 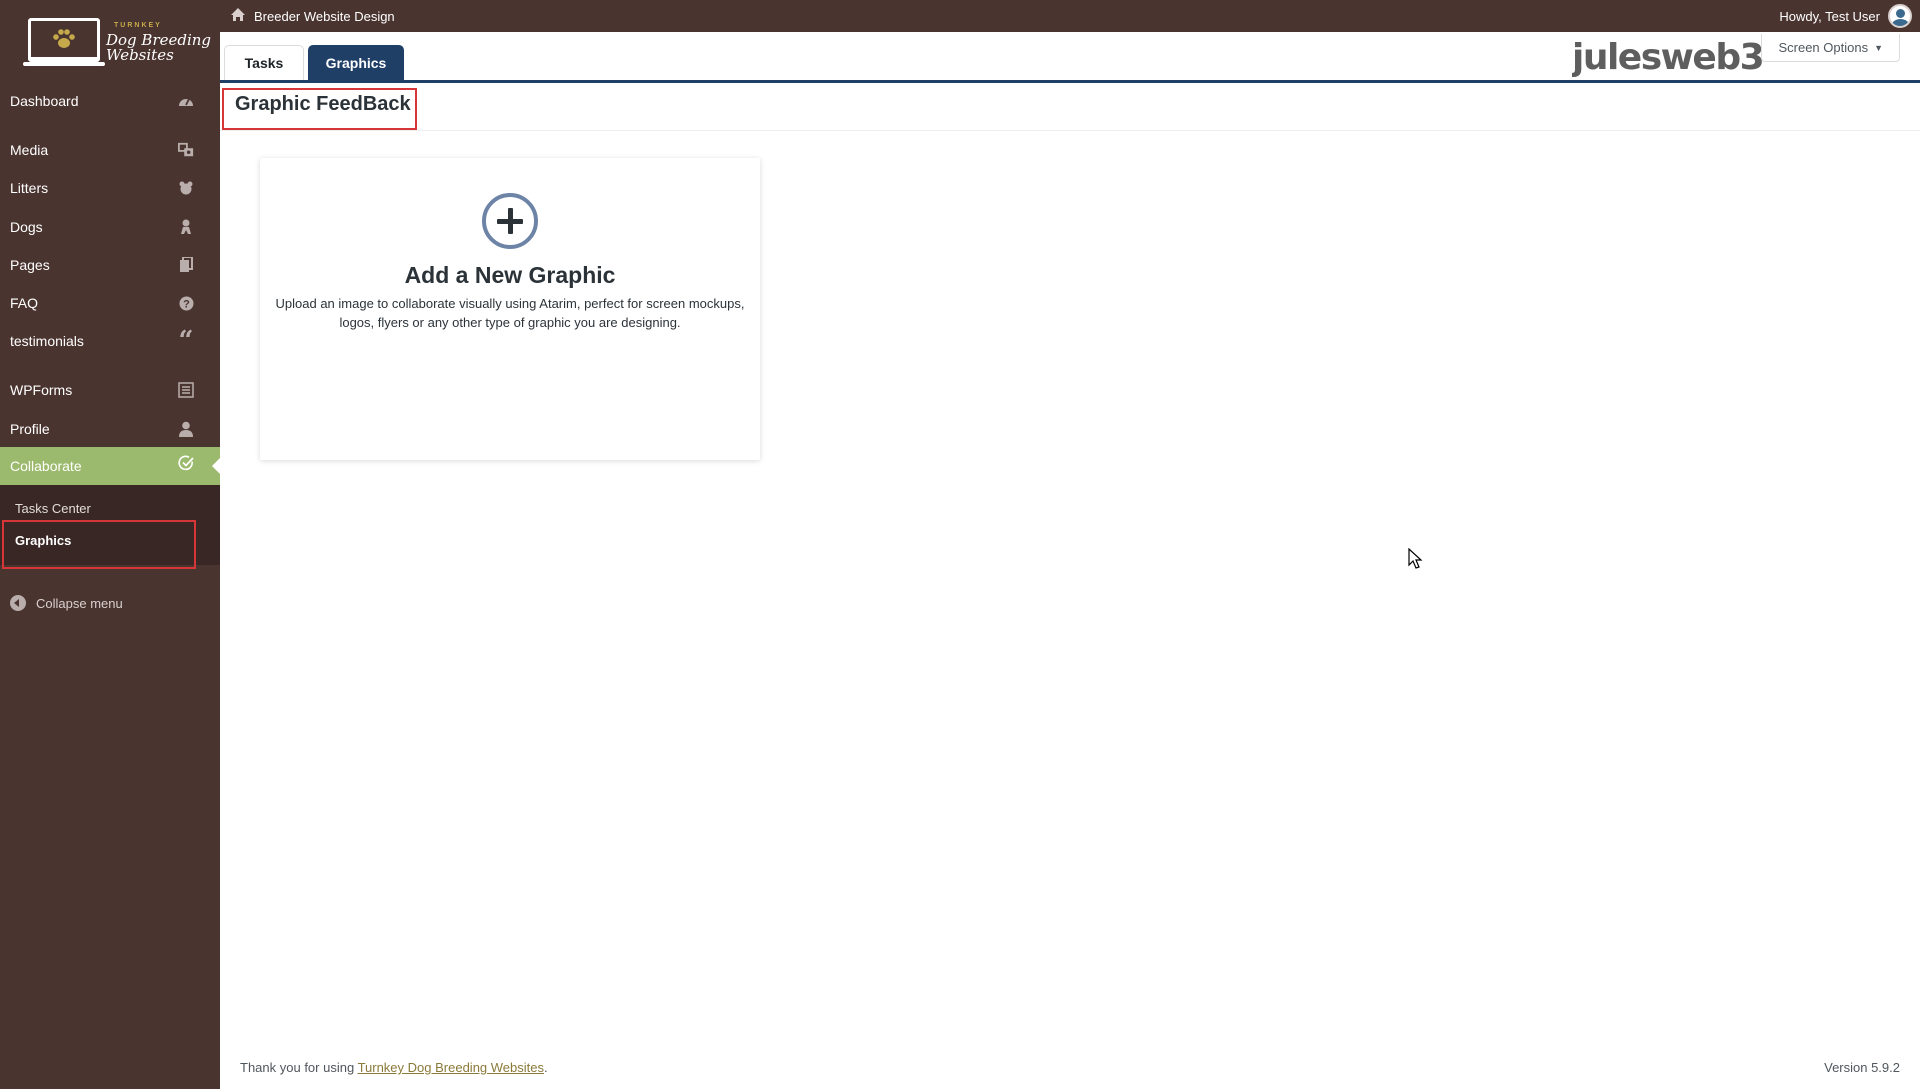 I want to click on screen-options-button: Screen Options ▼, so click(x=1830, y=48).